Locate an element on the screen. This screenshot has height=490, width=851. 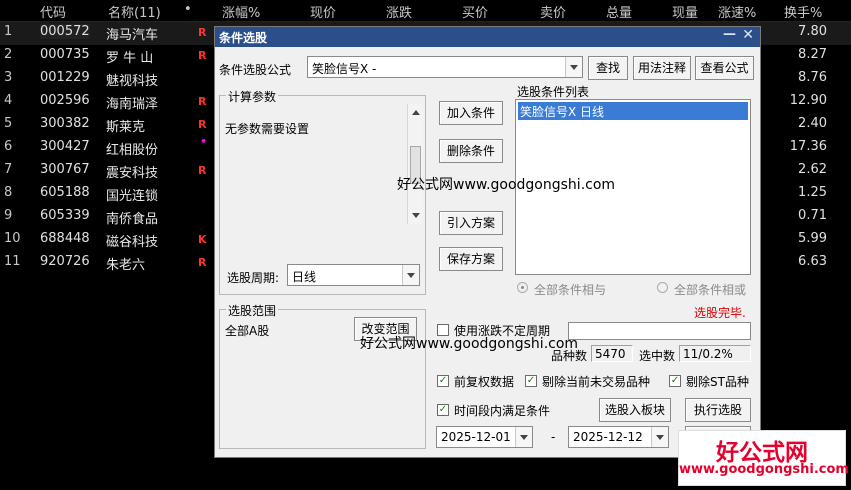
exclude-untraded-checkbox: ✓ is located at coordinates (531, 381).